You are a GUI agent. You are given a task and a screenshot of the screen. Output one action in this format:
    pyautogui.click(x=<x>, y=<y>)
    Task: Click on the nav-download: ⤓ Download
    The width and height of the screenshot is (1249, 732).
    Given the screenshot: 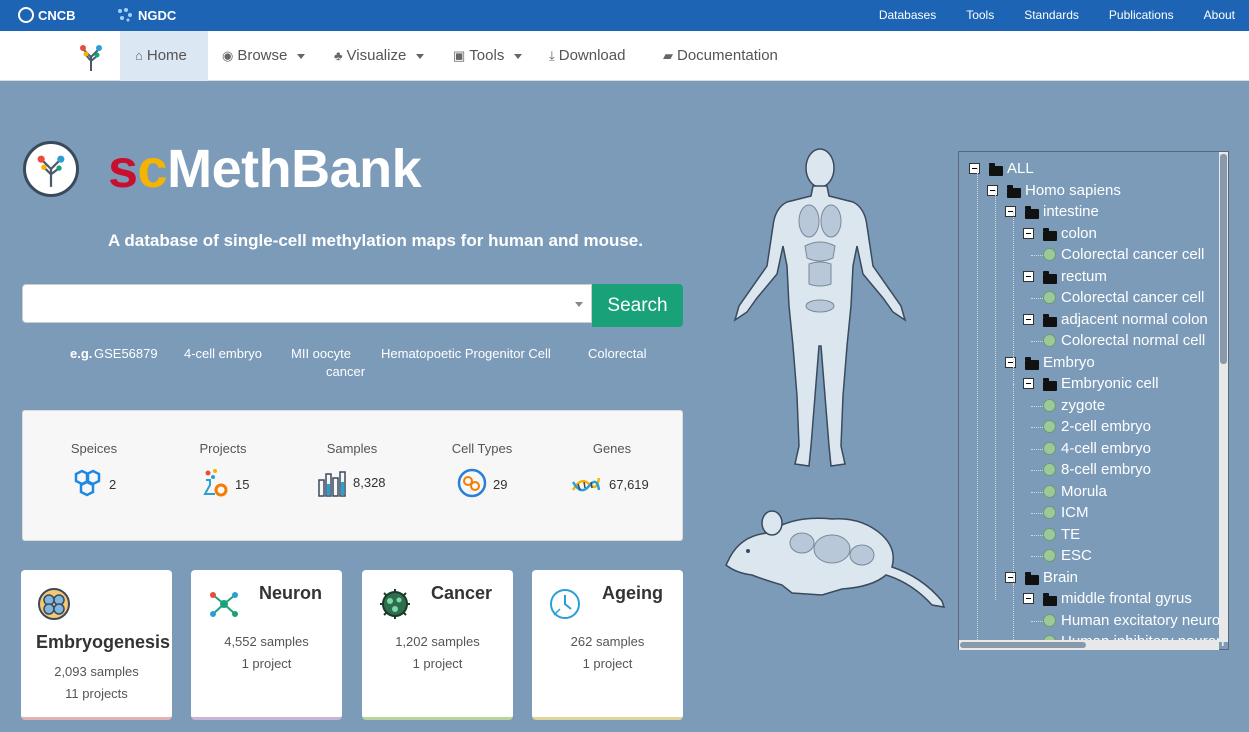 What is the action you would take?
    pyautogui.click(x=587, y=56)
    